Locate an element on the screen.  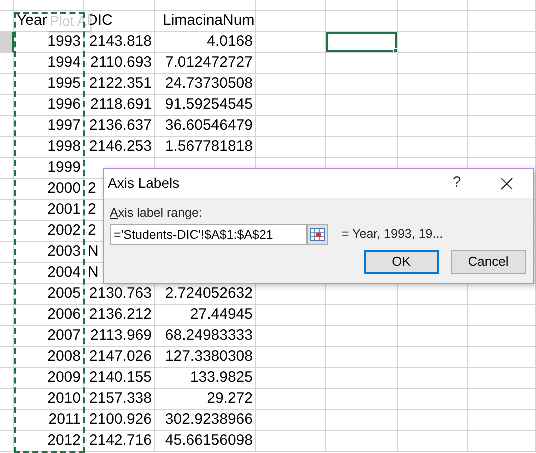
table-cell: 2140.155 is located at coordinates (120, 377).